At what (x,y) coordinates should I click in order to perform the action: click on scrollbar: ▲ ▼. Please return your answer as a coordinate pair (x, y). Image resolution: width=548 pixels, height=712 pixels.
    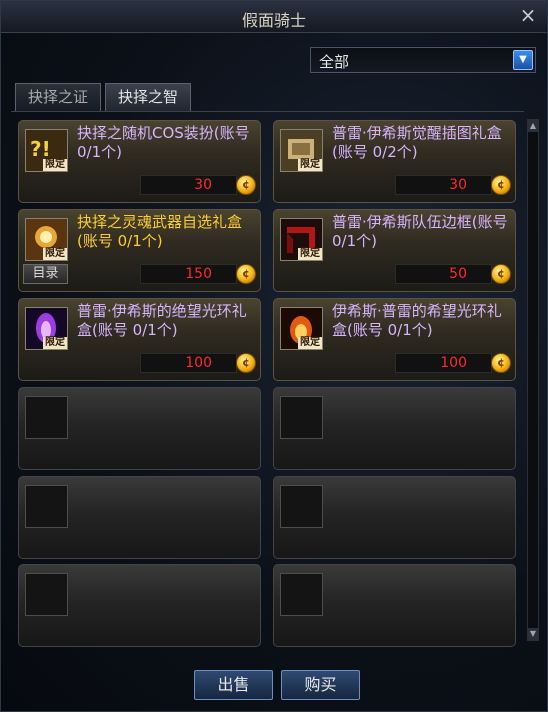
    Looking at the image, I should click on (533, 380).